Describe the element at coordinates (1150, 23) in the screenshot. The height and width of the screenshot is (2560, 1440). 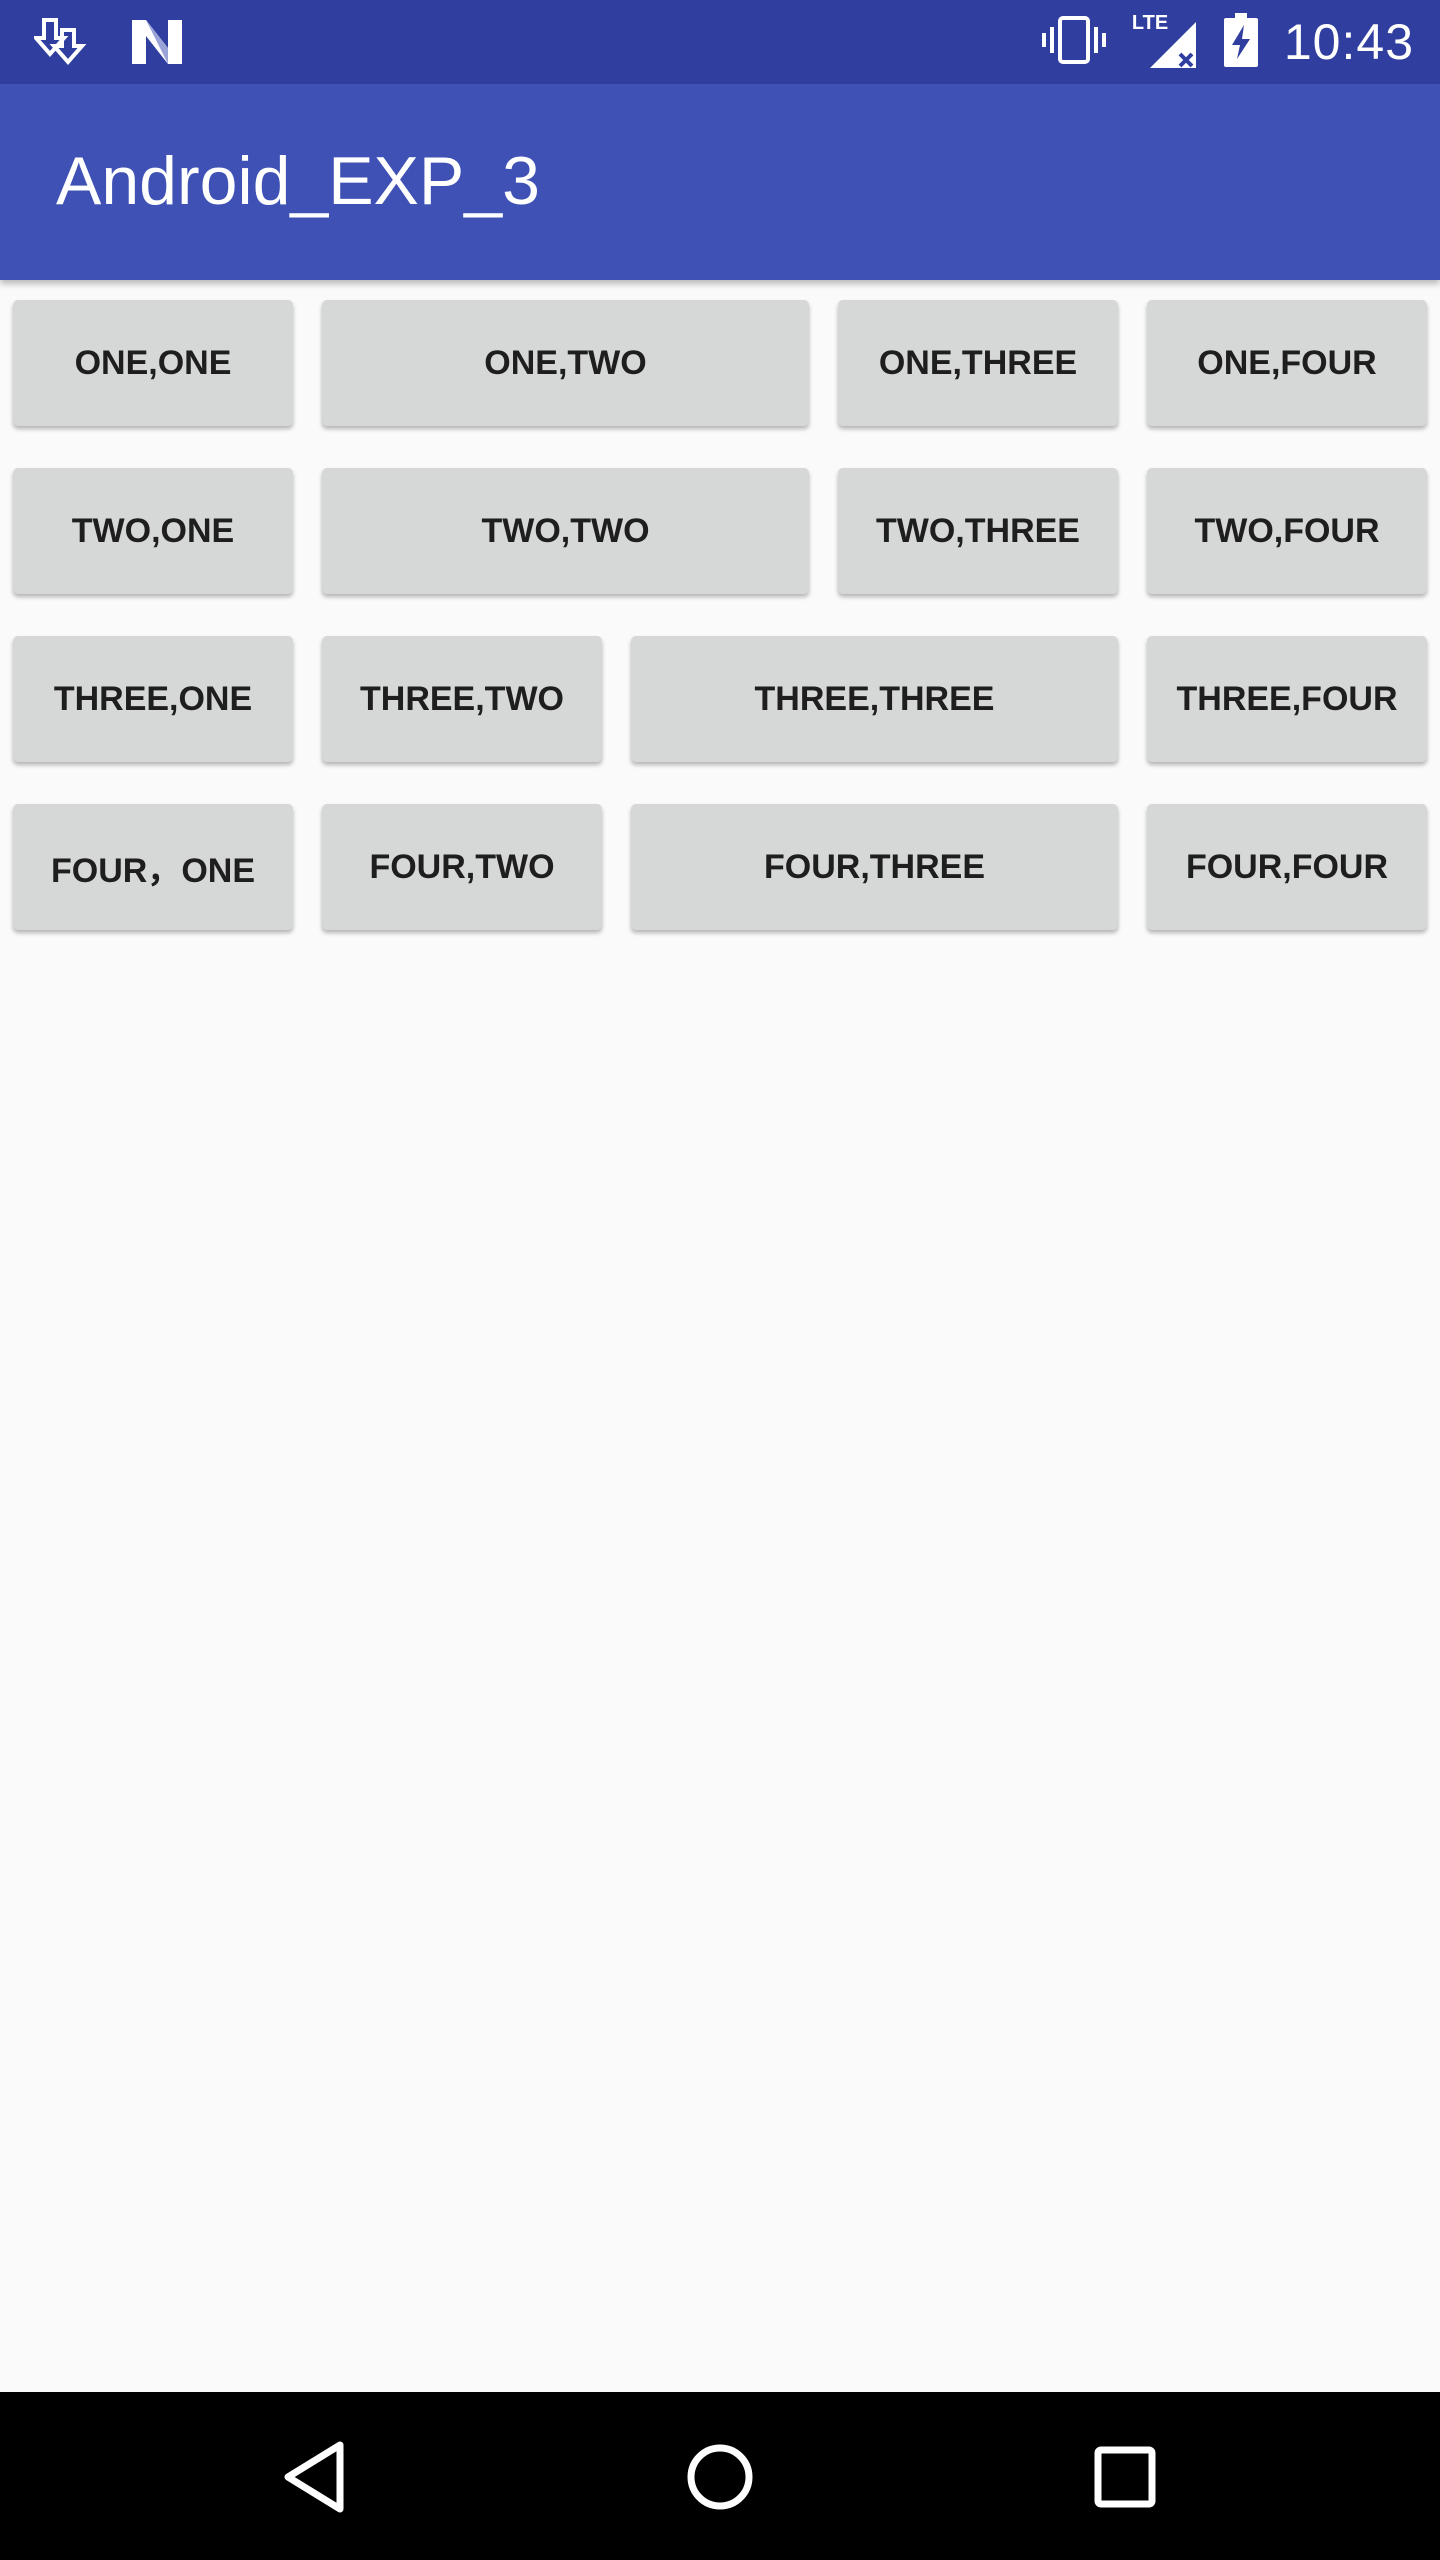
I see `lte-label: LTE` at that location.